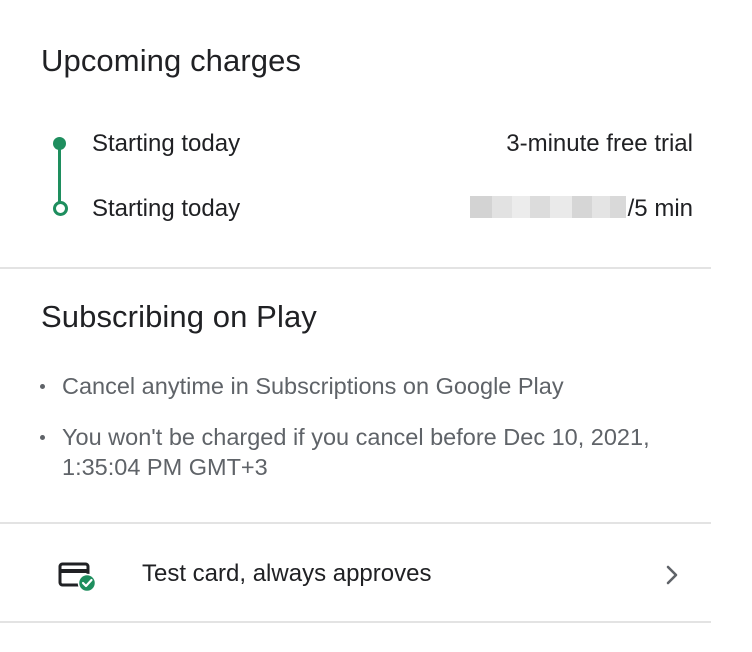 The height and width of the screenshot is (652, 752). Describe the element at coordinates (287, 573) in the screenshot. I see `payment-method-label: Test card, always approves` at that location.